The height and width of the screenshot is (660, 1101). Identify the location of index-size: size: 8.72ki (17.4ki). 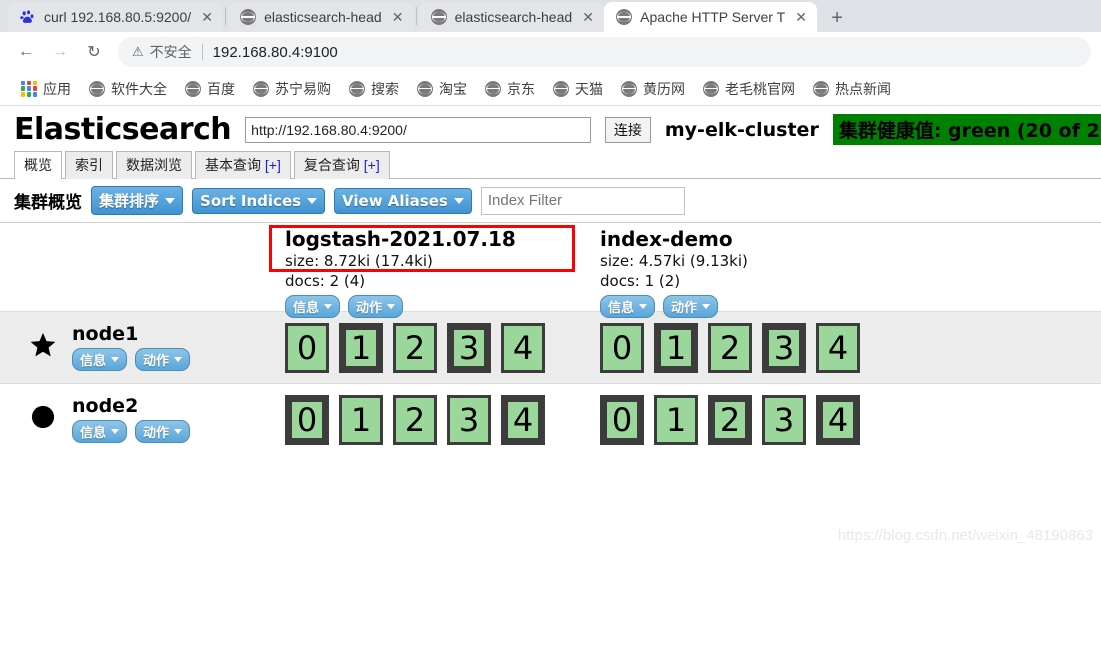
(359, 261).